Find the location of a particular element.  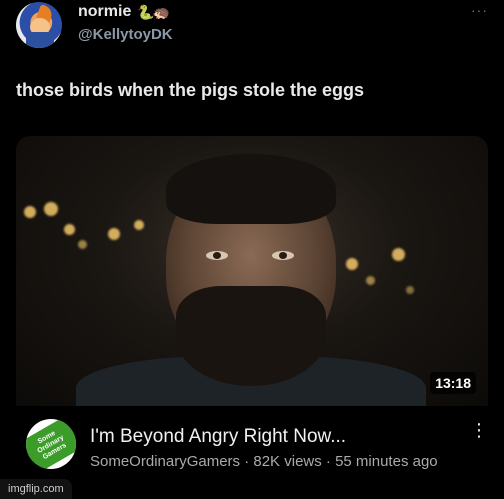

watermark: imgflip.com is located at coordinates (36, 489).